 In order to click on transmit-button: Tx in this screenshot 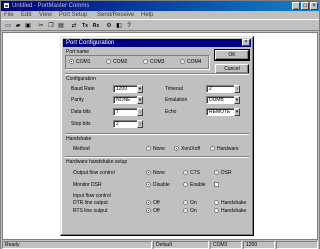, I will do `click(85, 26)`.